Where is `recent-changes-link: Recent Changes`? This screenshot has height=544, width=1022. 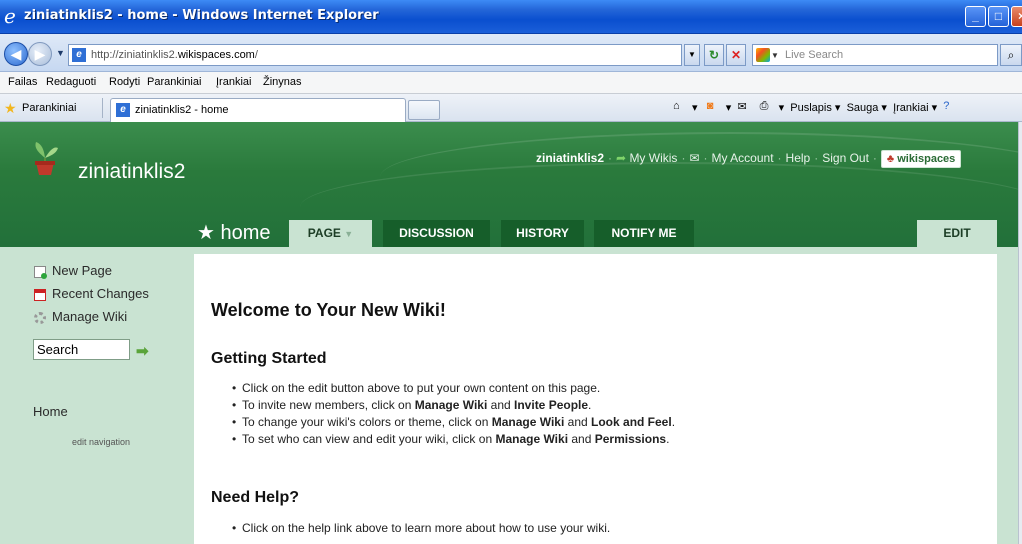 recent-changes-link: Recent Changes is located at coordinates (100, 293).